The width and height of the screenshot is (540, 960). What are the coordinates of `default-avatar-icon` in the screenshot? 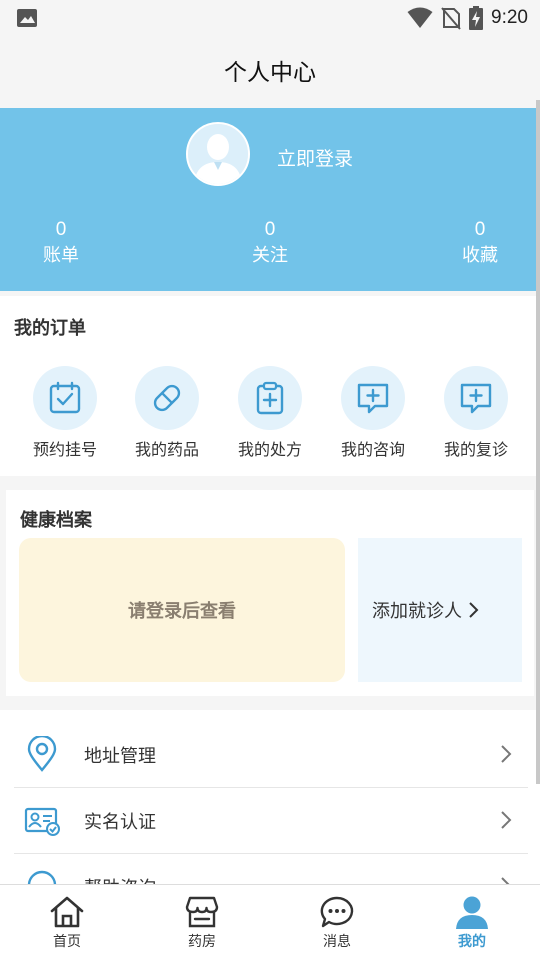 It's located at (218, 154).